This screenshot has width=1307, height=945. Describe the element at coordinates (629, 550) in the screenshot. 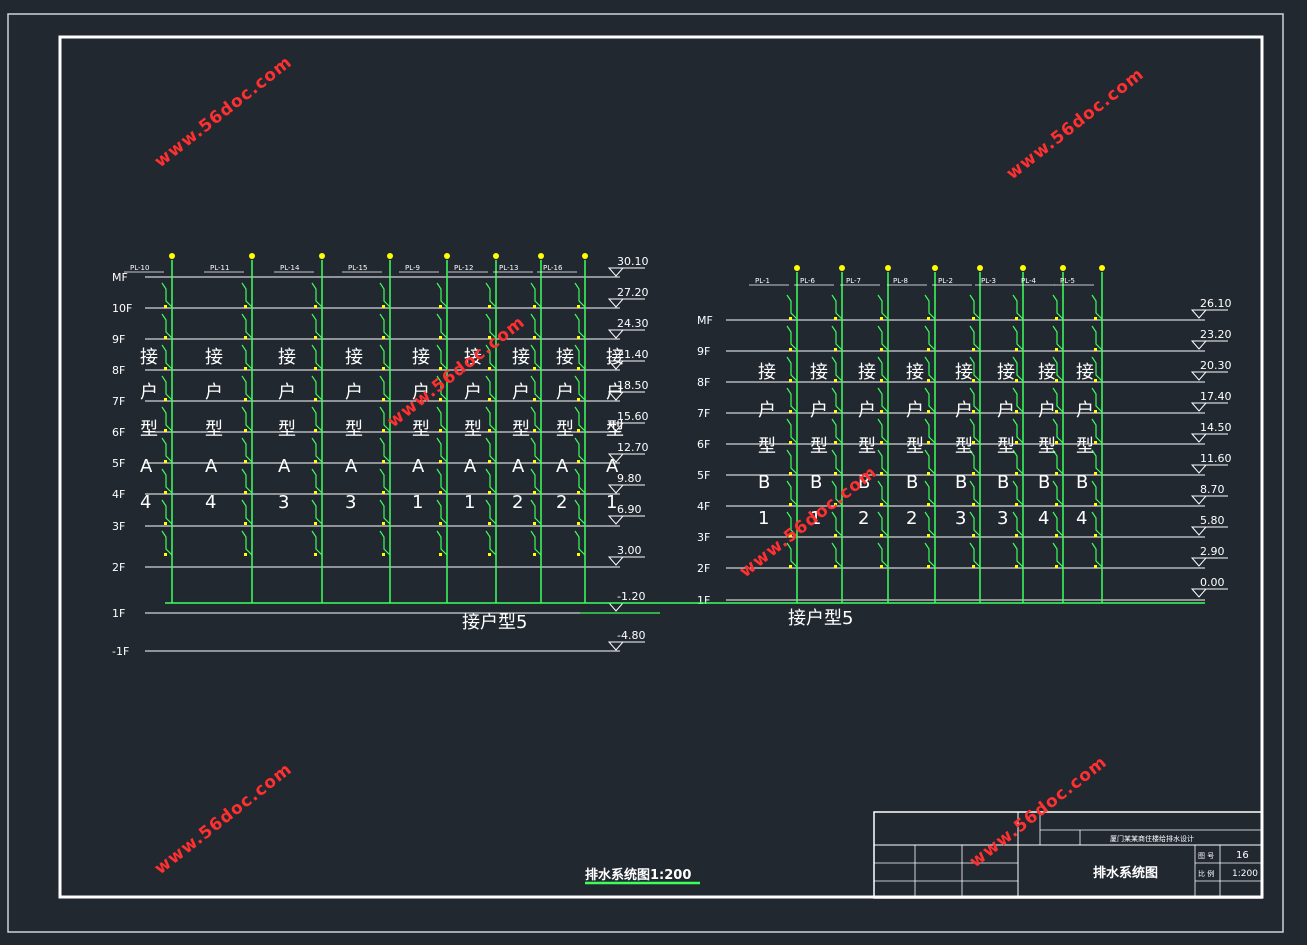

I see `elevation-label: 3.00` at that location.